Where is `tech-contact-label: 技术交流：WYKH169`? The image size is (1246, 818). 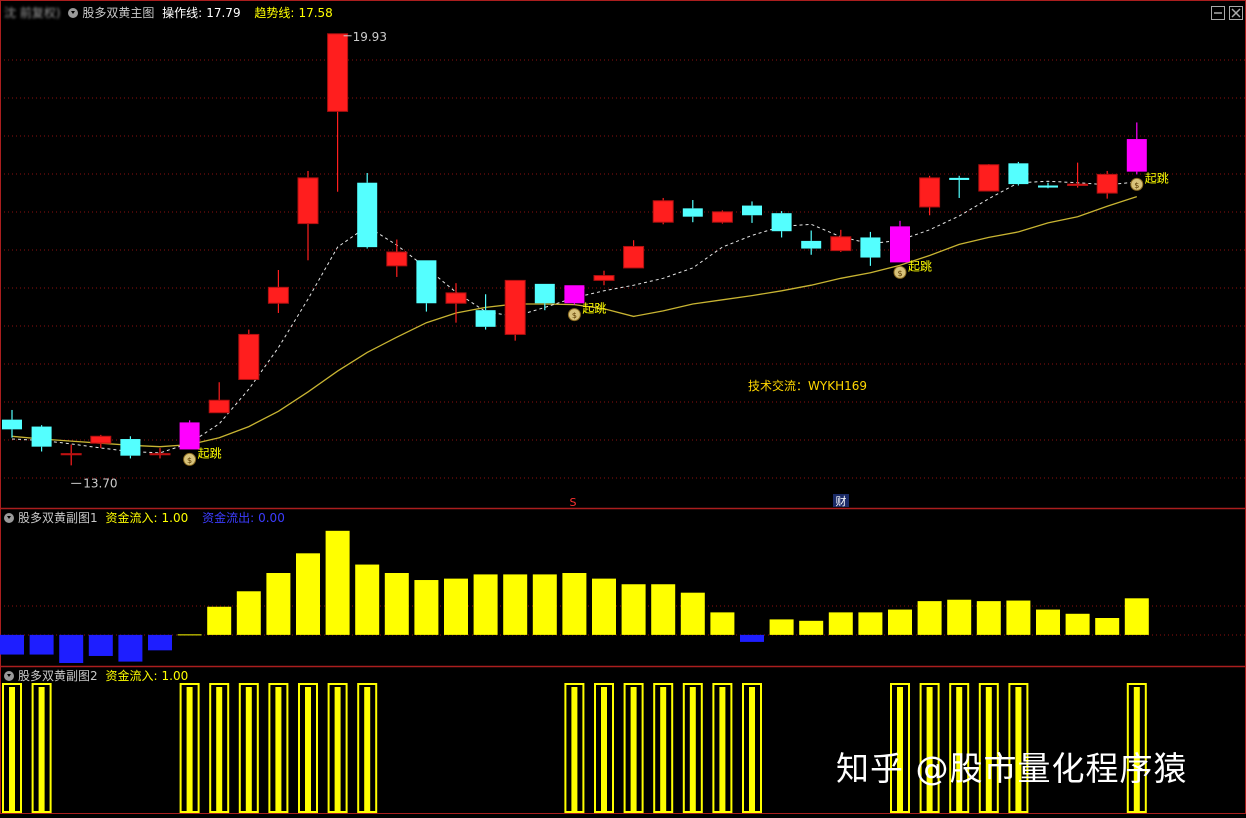 tech-contact-label: 技术交流：WYKH169 is located at coordinates (807, 385).